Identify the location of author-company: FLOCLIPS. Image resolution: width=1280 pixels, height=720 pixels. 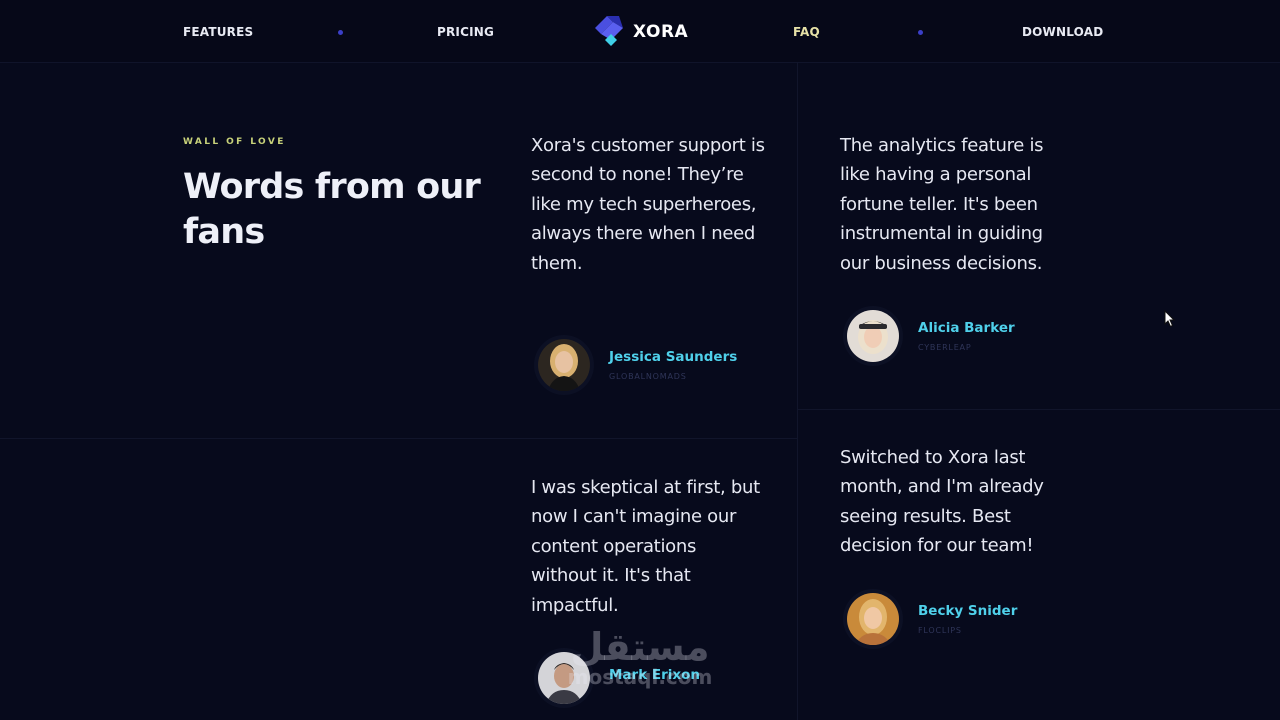
(940, 630).